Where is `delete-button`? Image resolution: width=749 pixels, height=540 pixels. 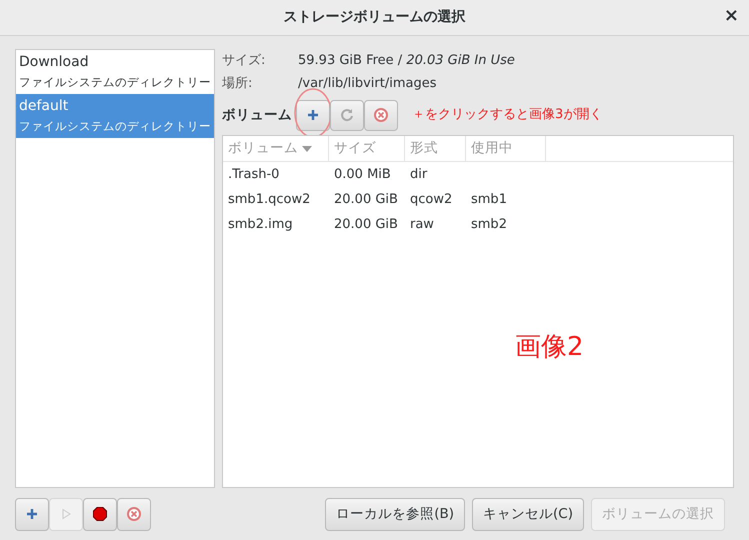
delete-button is located at coordinates (381, 115).